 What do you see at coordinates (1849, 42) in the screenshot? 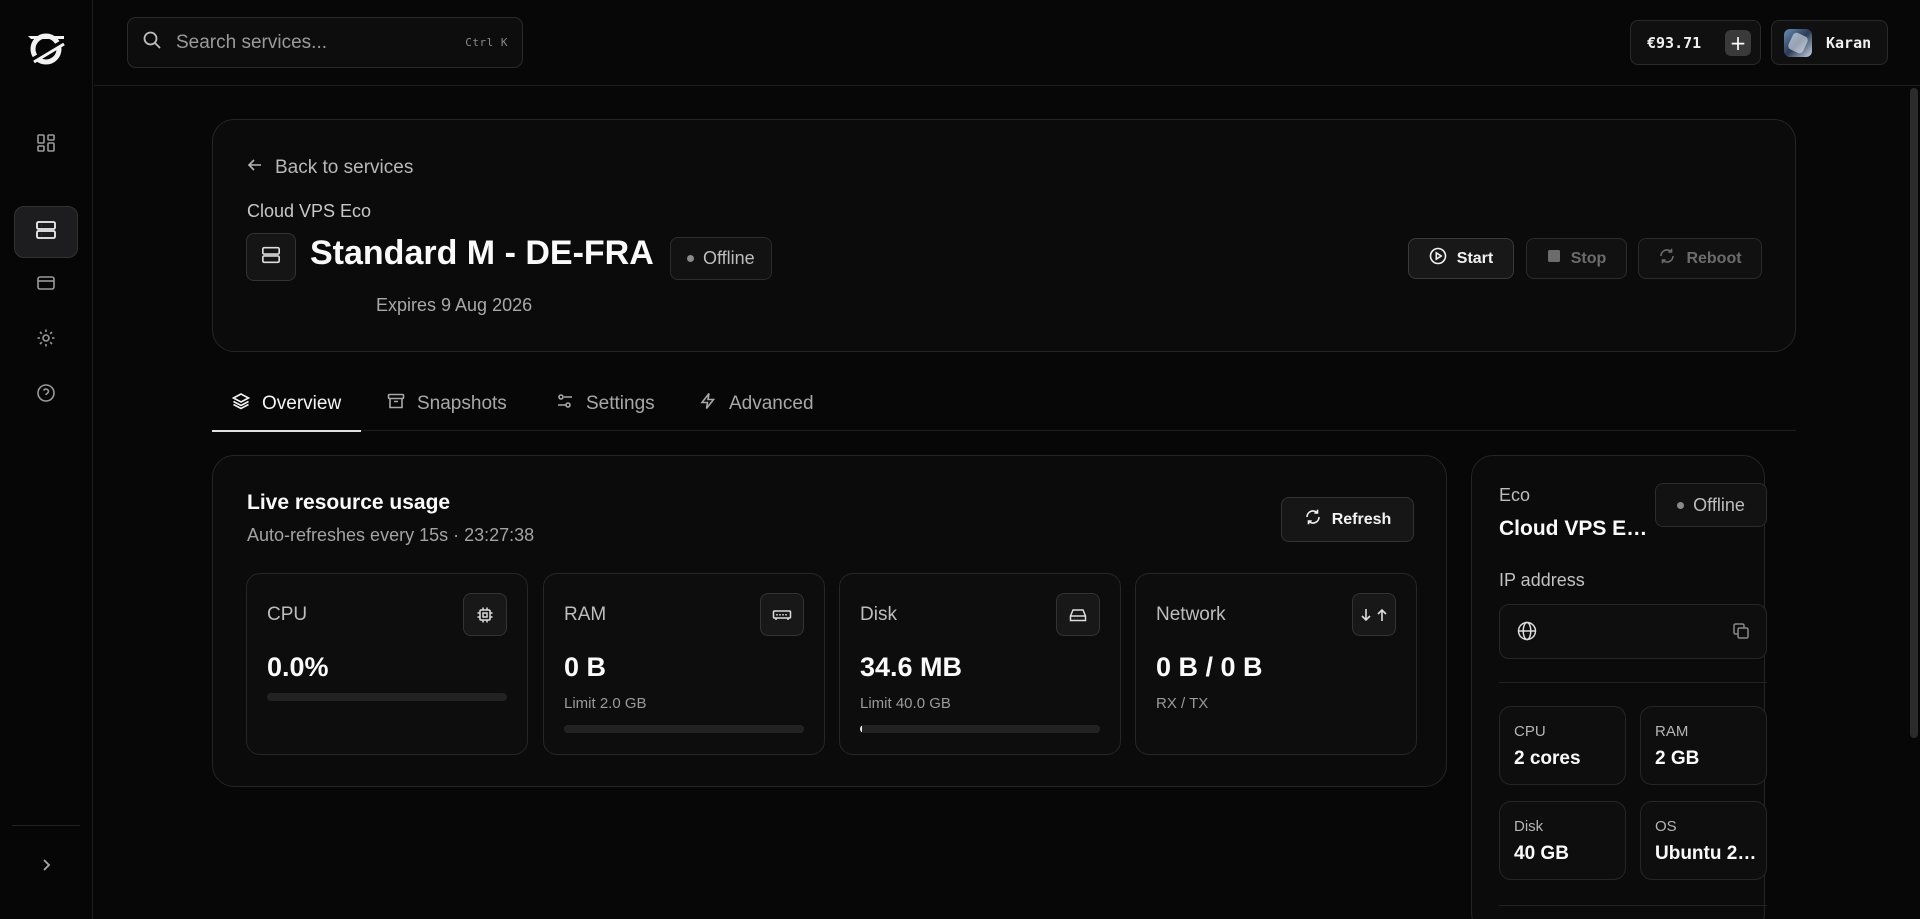
I see `user-name: Karan` at bounding box center [1849, 42].